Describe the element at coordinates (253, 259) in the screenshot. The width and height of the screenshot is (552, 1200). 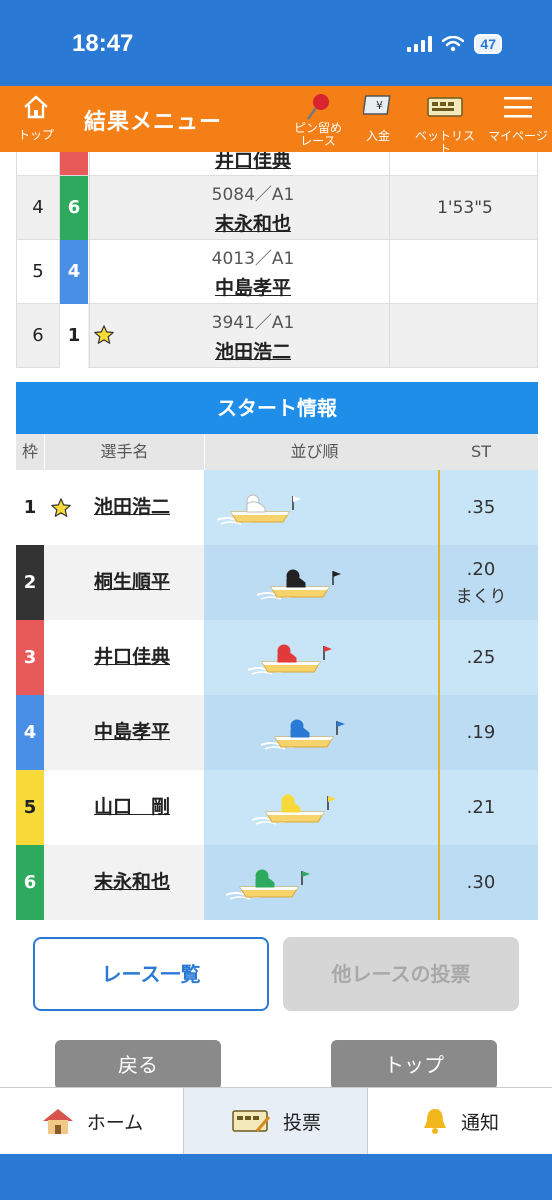
I see `racer-registration: 4013／A1` at that location.